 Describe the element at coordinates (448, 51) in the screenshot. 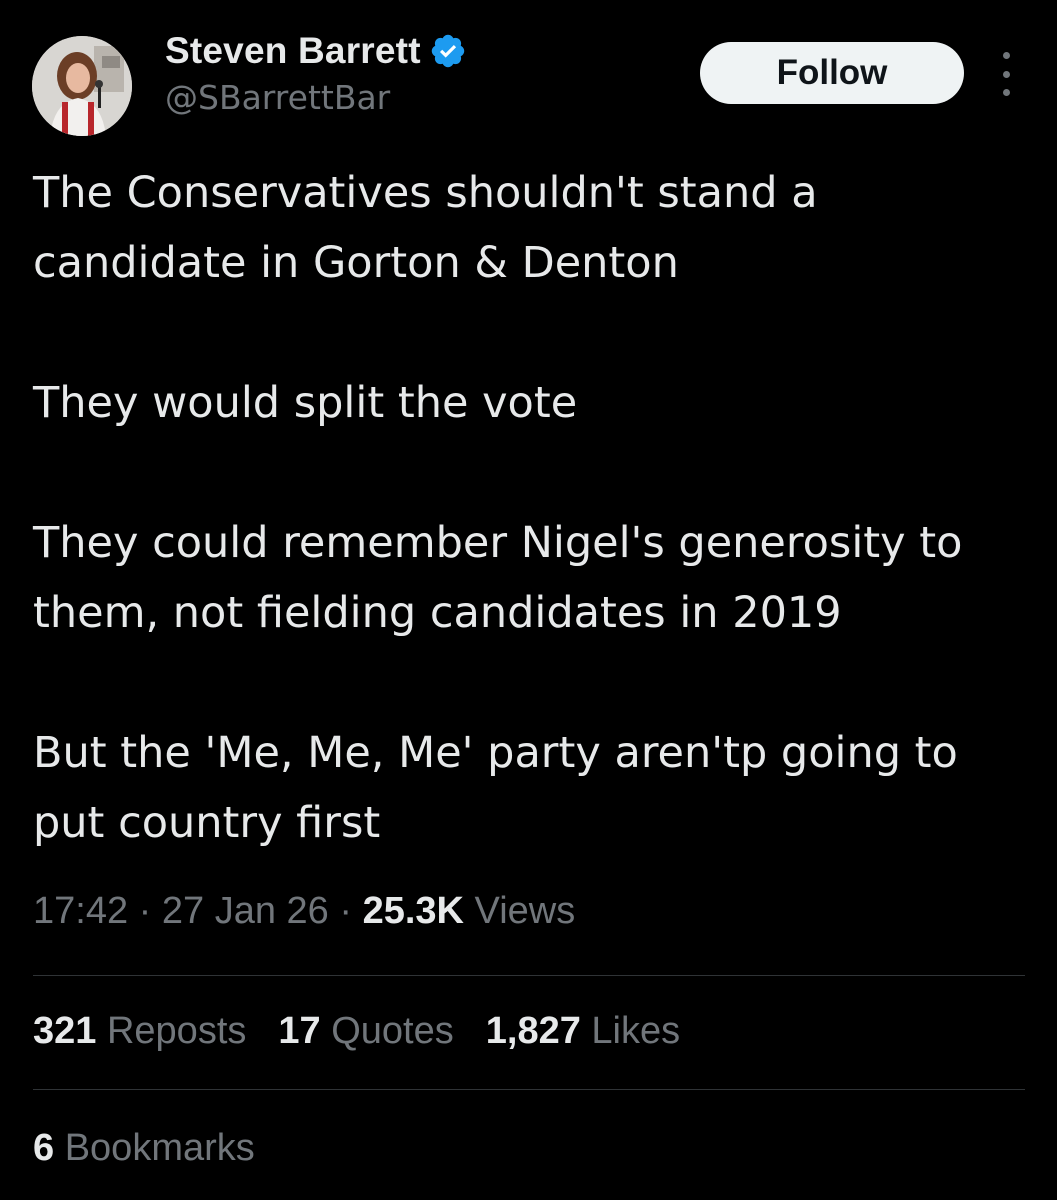

I see `verified-badge-icon` at that location.